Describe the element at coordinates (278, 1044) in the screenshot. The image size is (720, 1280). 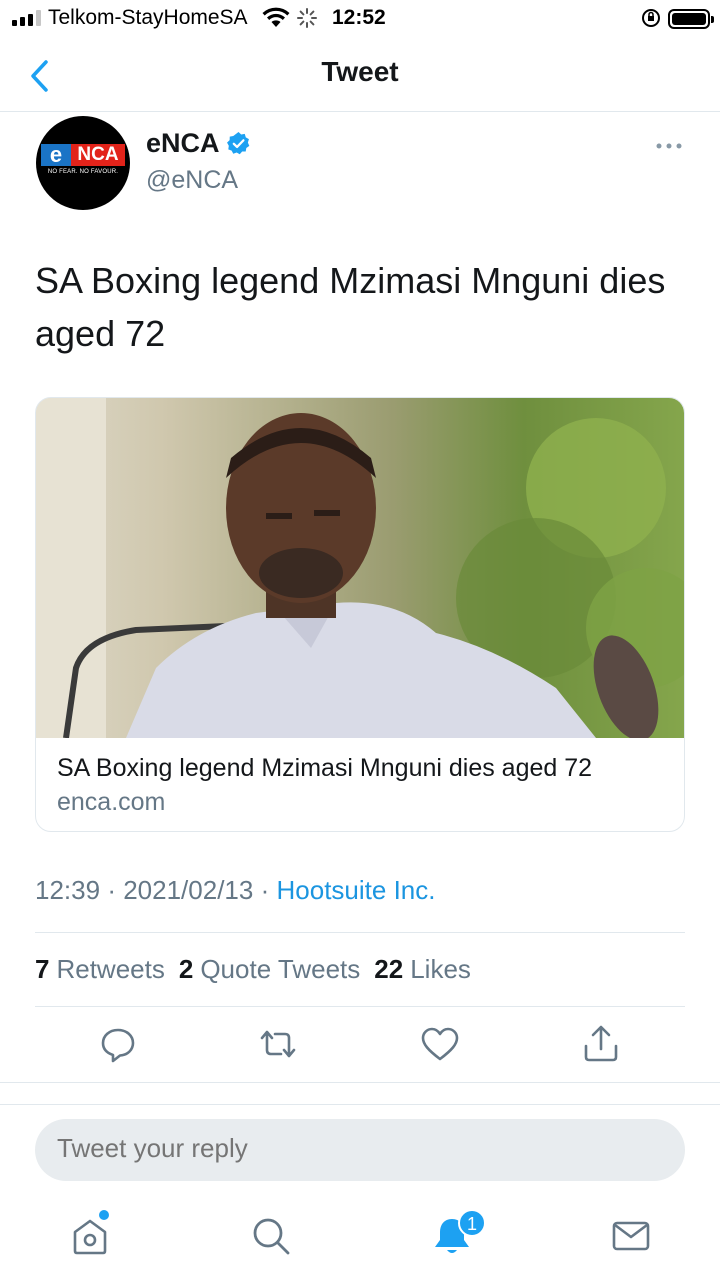
I see `retweet-icon` at that location.